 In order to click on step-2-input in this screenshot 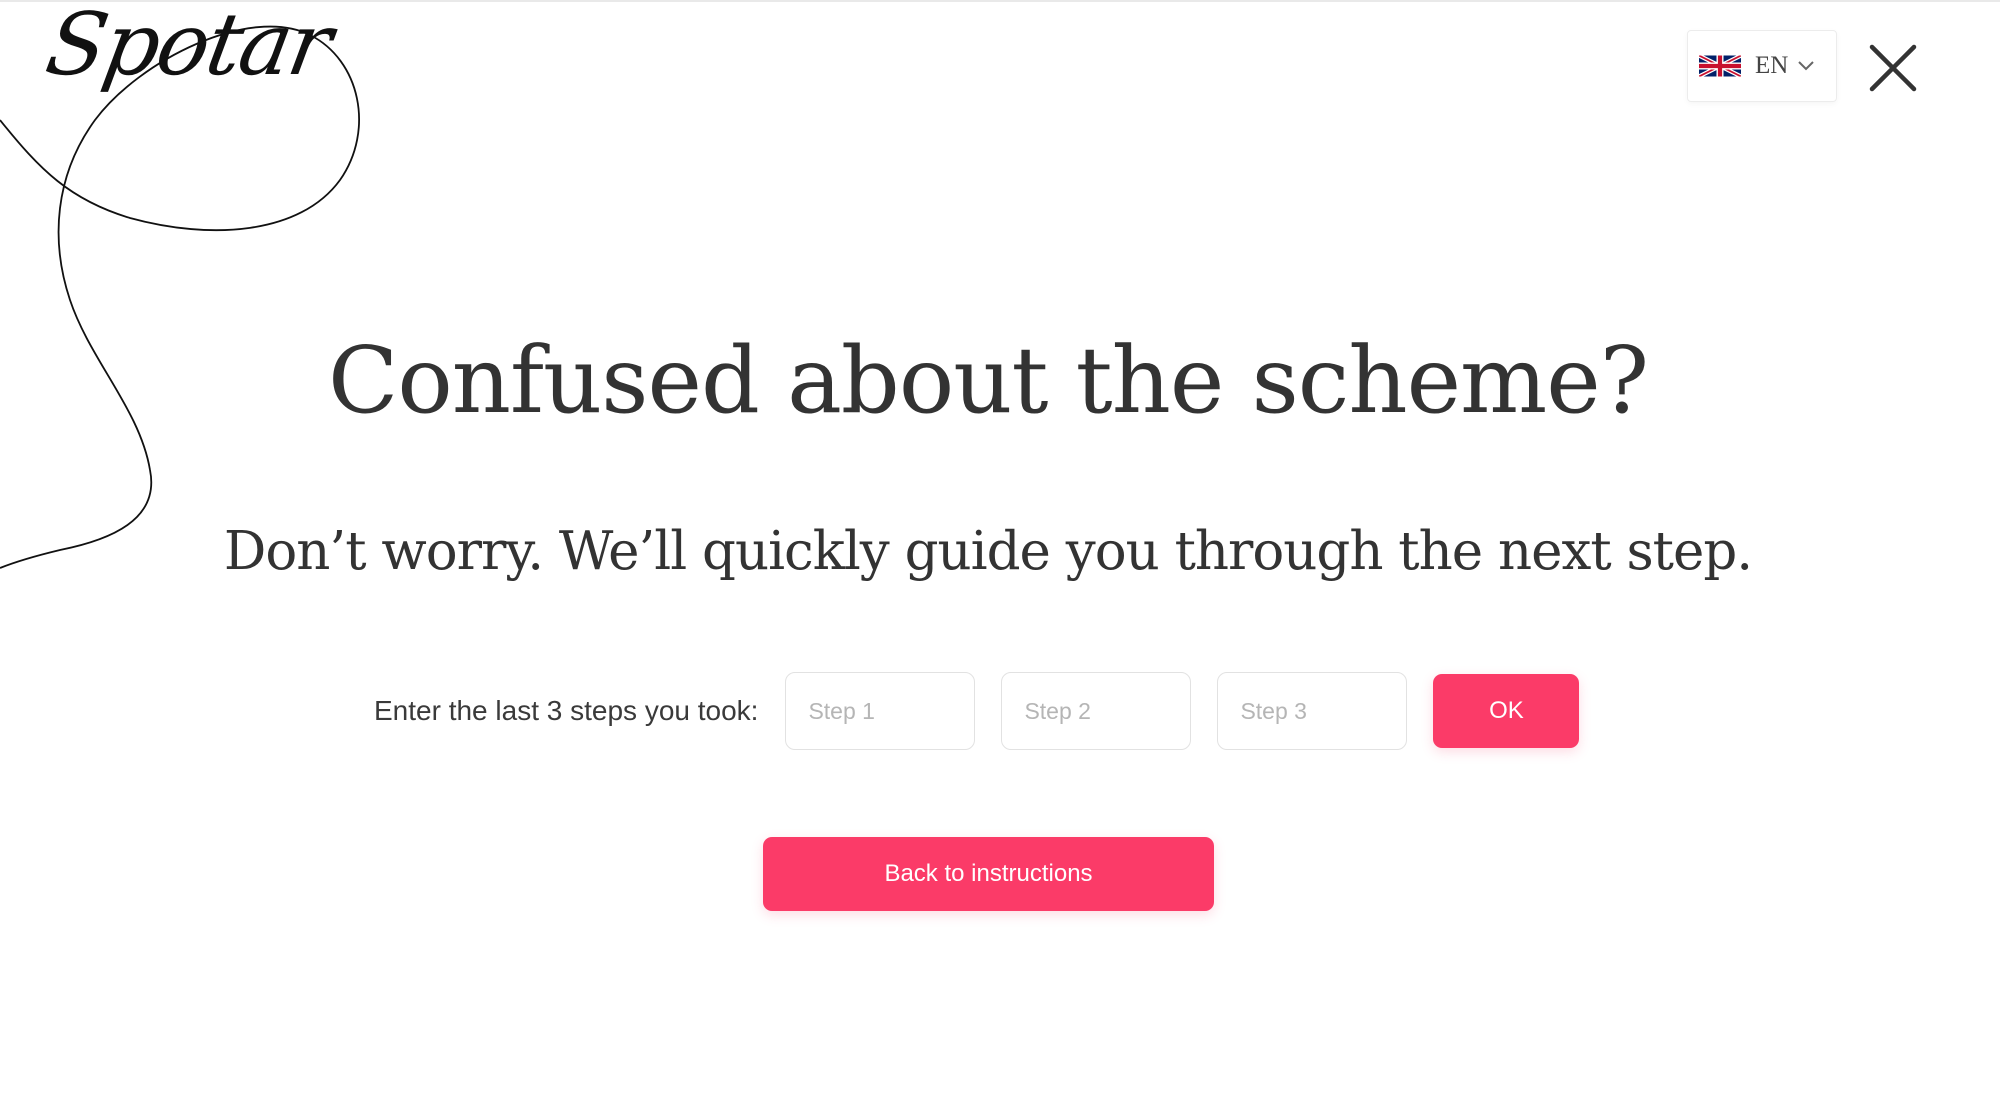, I will do `click(1096, 711)`.